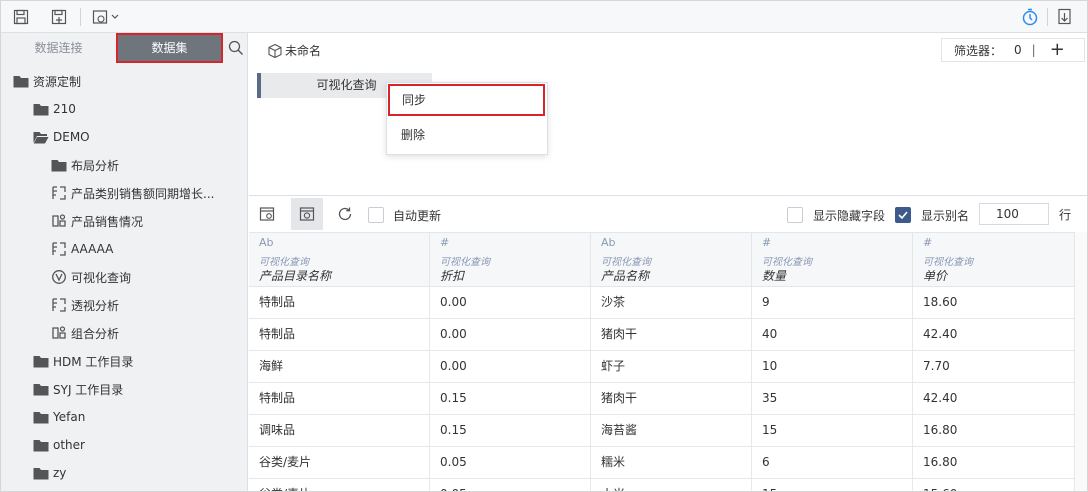 This screenshot has height=492, width=1088. I want to click on filter-count: 0, so click(1018, 50).